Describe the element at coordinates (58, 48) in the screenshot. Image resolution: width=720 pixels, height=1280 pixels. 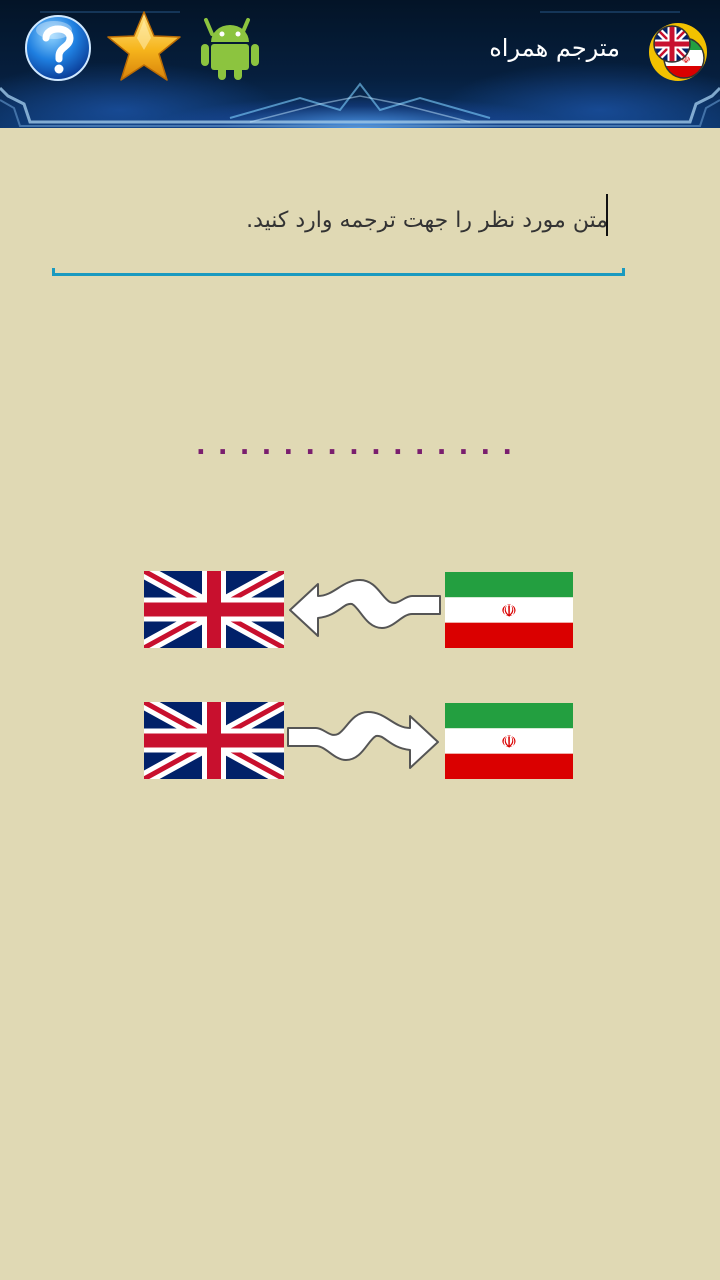
I see `help-icon` at that location.